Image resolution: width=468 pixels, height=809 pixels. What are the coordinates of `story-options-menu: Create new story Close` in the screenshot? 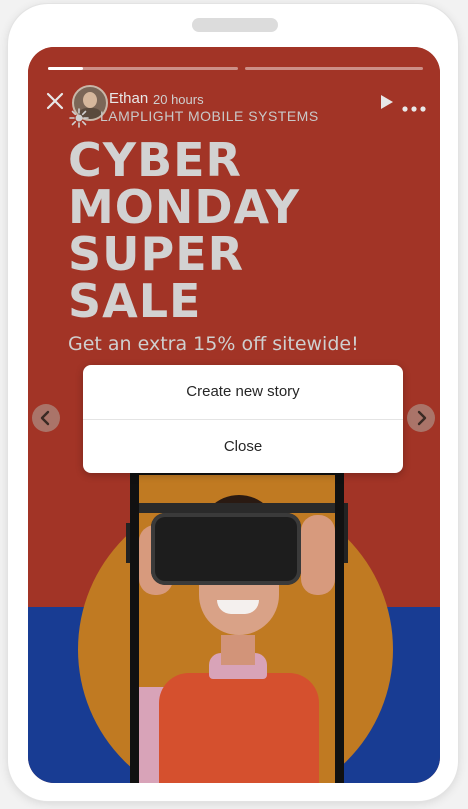 It's located at (243, 419).